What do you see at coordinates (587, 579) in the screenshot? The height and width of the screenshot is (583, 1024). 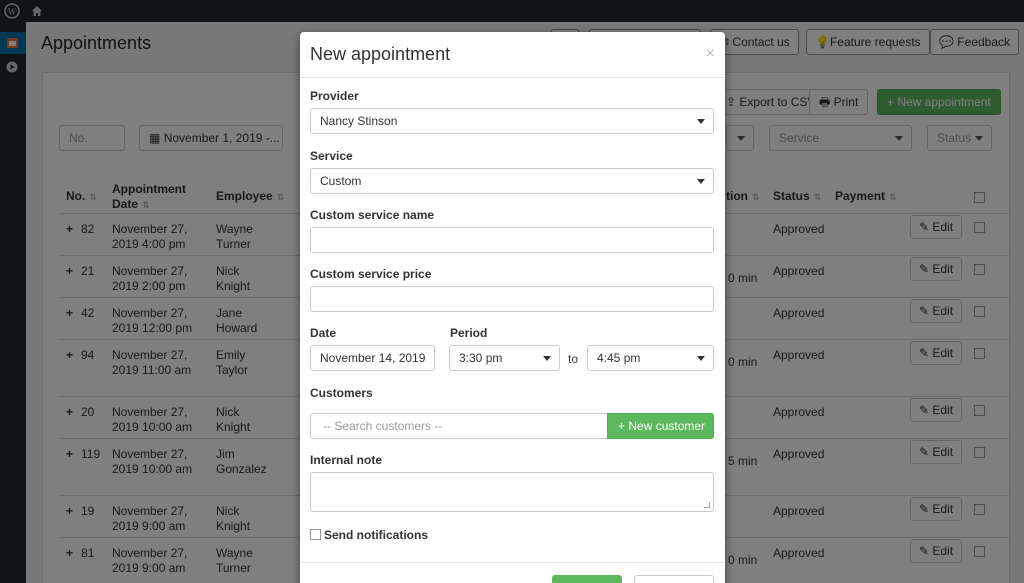 I see `save-button` at bounding box center [587, 579].